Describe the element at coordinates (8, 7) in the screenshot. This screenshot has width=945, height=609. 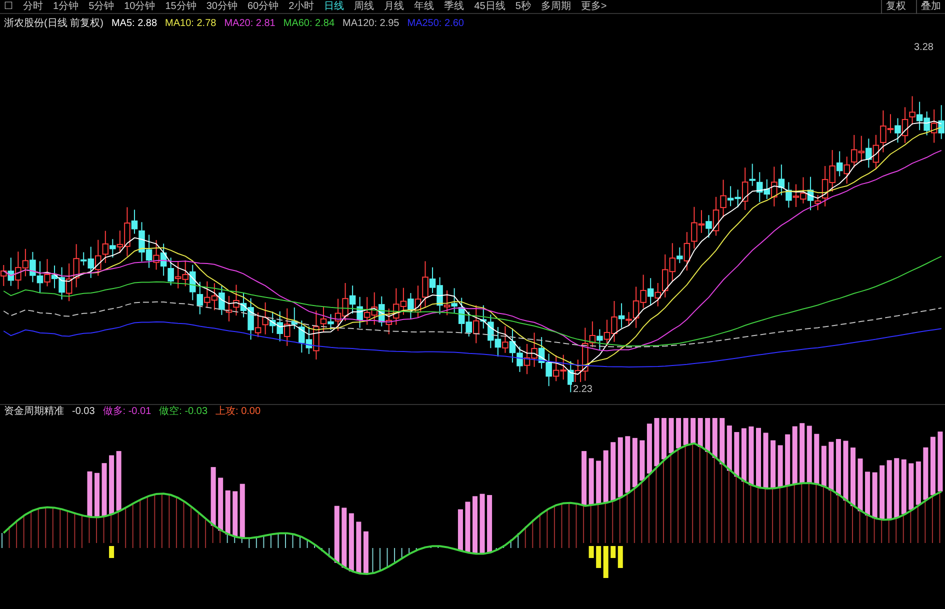
I see `period-tab: ☐` at that location.